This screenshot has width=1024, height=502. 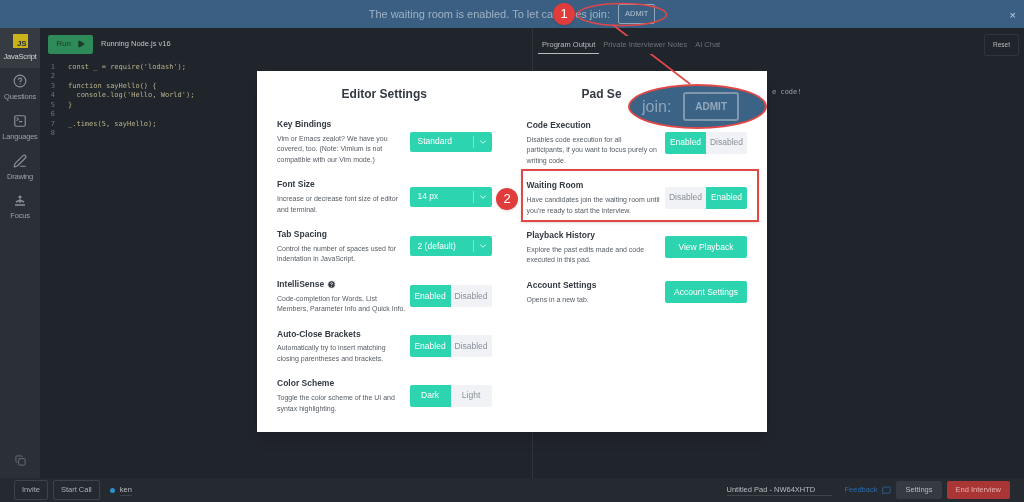 I want to click on run-button: Run, so click(x=70, y=44).